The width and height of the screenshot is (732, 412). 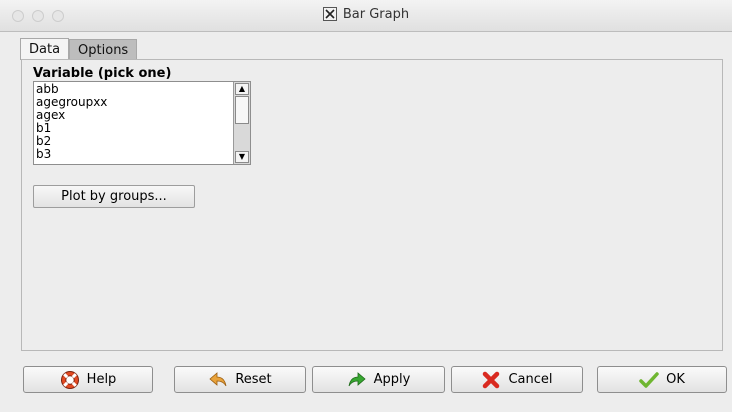 What do you see at coordinates (376, 14) in the screenshot?
I see `window-title: Bar Graph` at bounding box center [376, 14].